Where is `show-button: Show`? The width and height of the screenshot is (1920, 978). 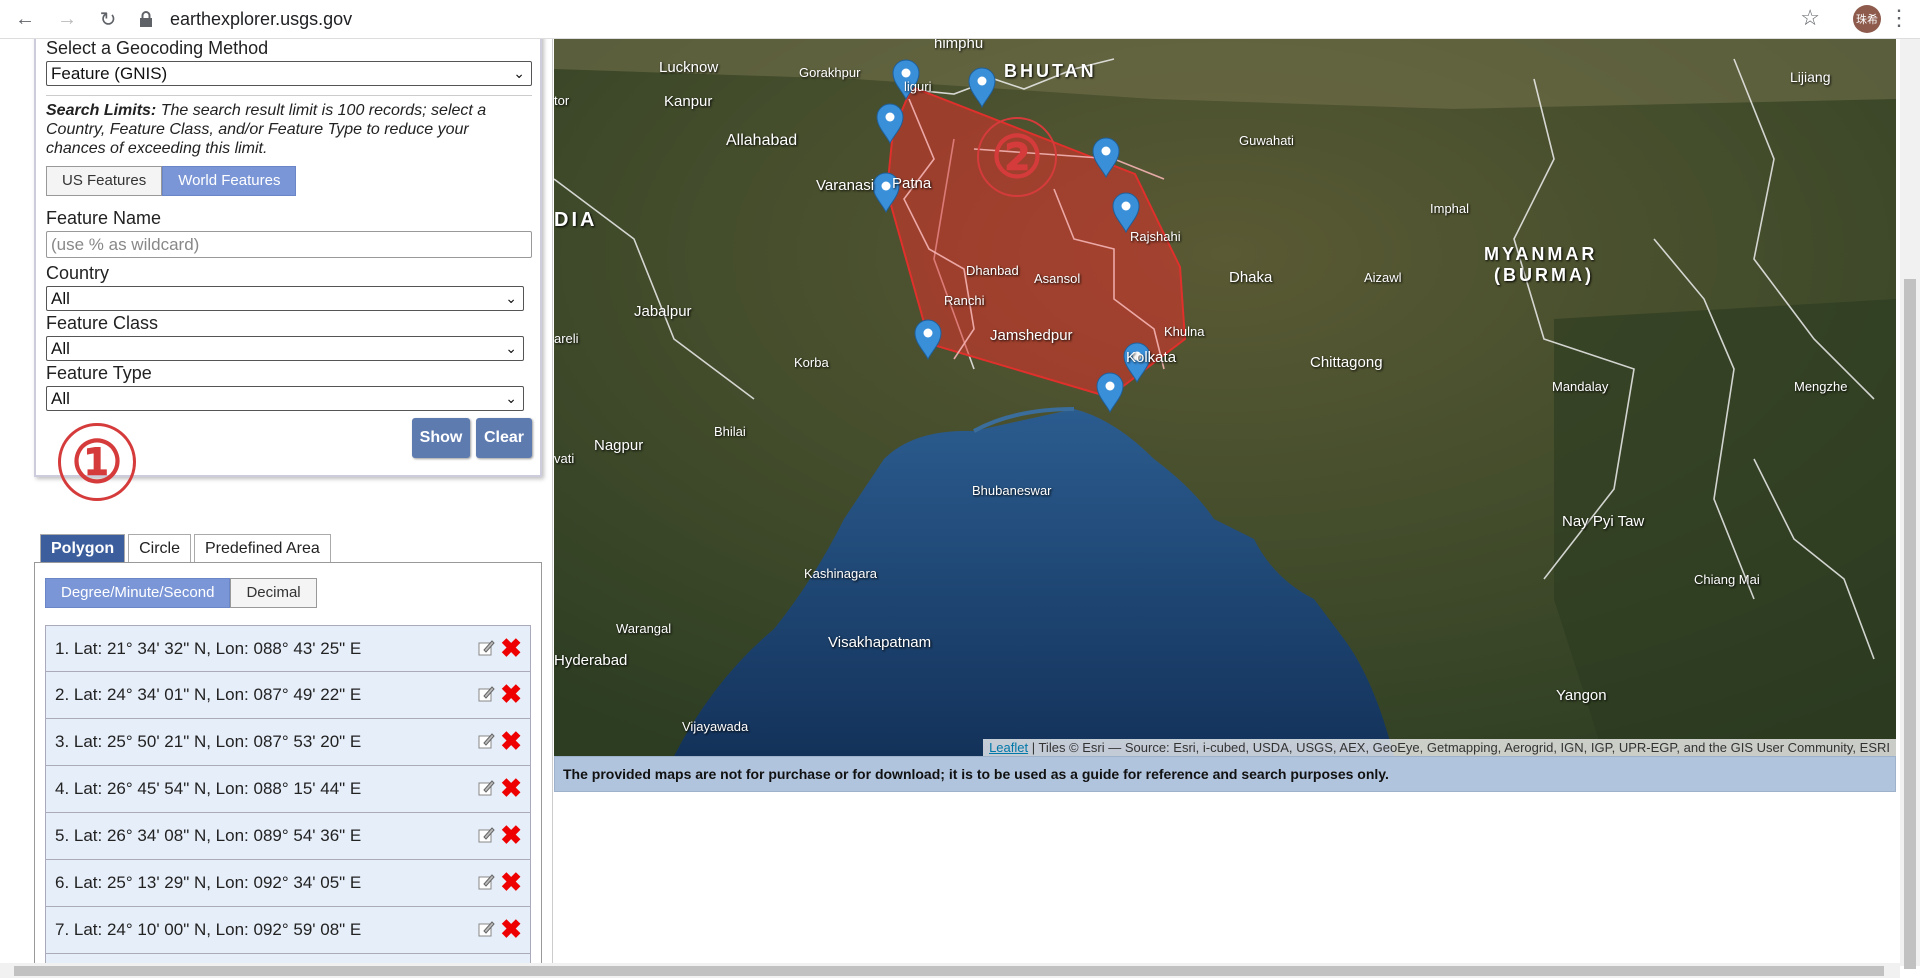 show-button: Show is located at coordinates (441, 438).